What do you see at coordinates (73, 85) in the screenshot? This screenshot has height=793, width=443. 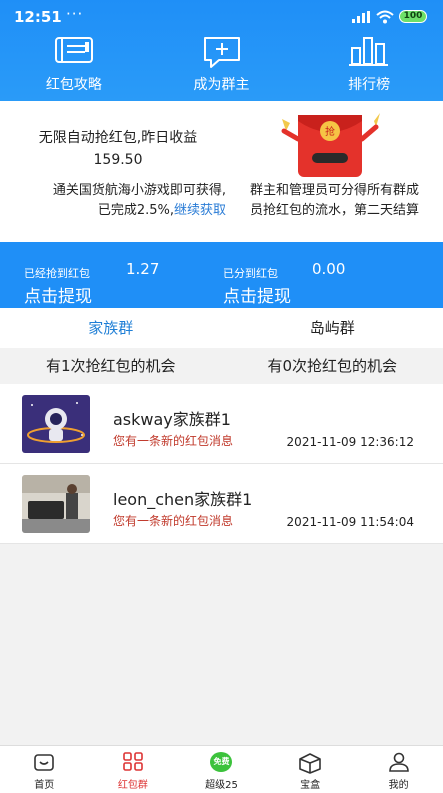 I see `topnav-label: 红包攻略` at bounding box center [73, 85].